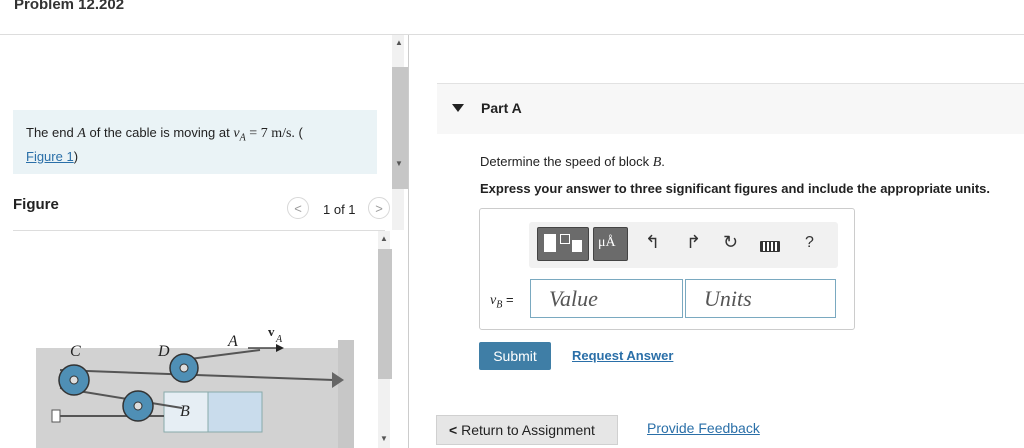 This screenshot has height=448, width=1024. What do you see at coordinates (499, 305) in the screenshot?
I see `var-sub: B` at bounding box center [499, 305].